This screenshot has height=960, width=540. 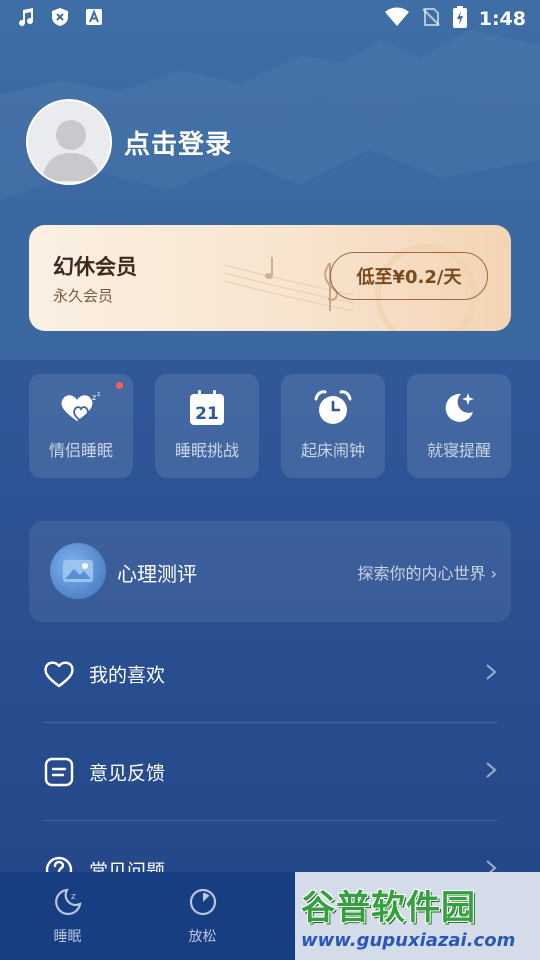 What do you see at coordinates (428, 572) in the screenshot?
I see `psych-test-link: 探索你的内心世界 ›` at bounding box center [428, 572].